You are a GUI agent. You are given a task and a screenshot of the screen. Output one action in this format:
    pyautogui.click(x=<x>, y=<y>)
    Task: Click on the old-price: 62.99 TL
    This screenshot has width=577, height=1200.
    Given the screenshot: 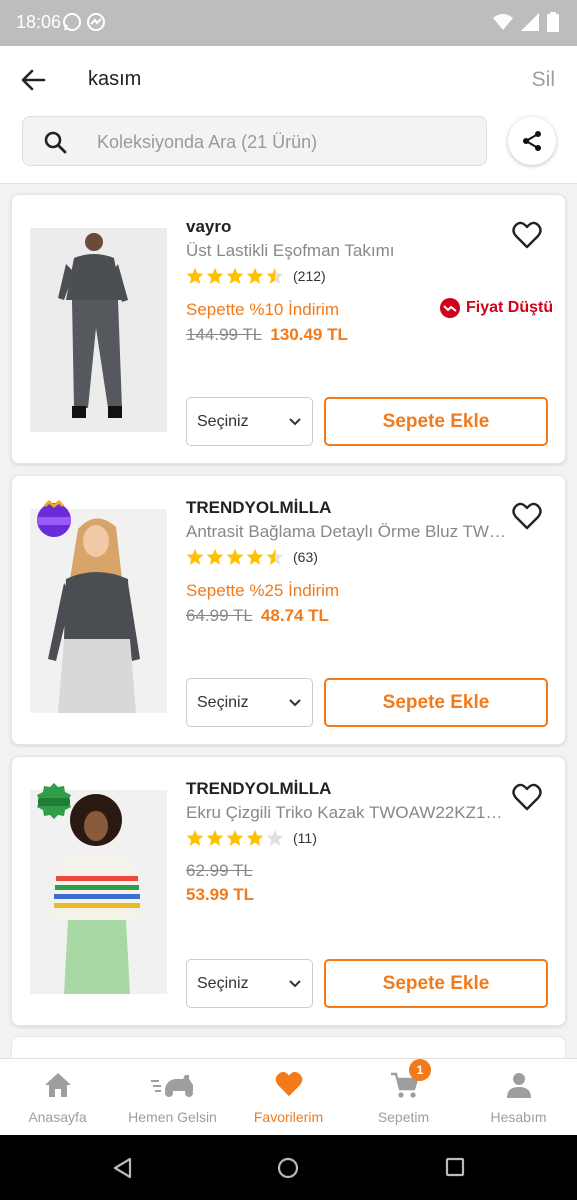 What is the action you would take?
    pyautogui.click(x=219, y=870)
    